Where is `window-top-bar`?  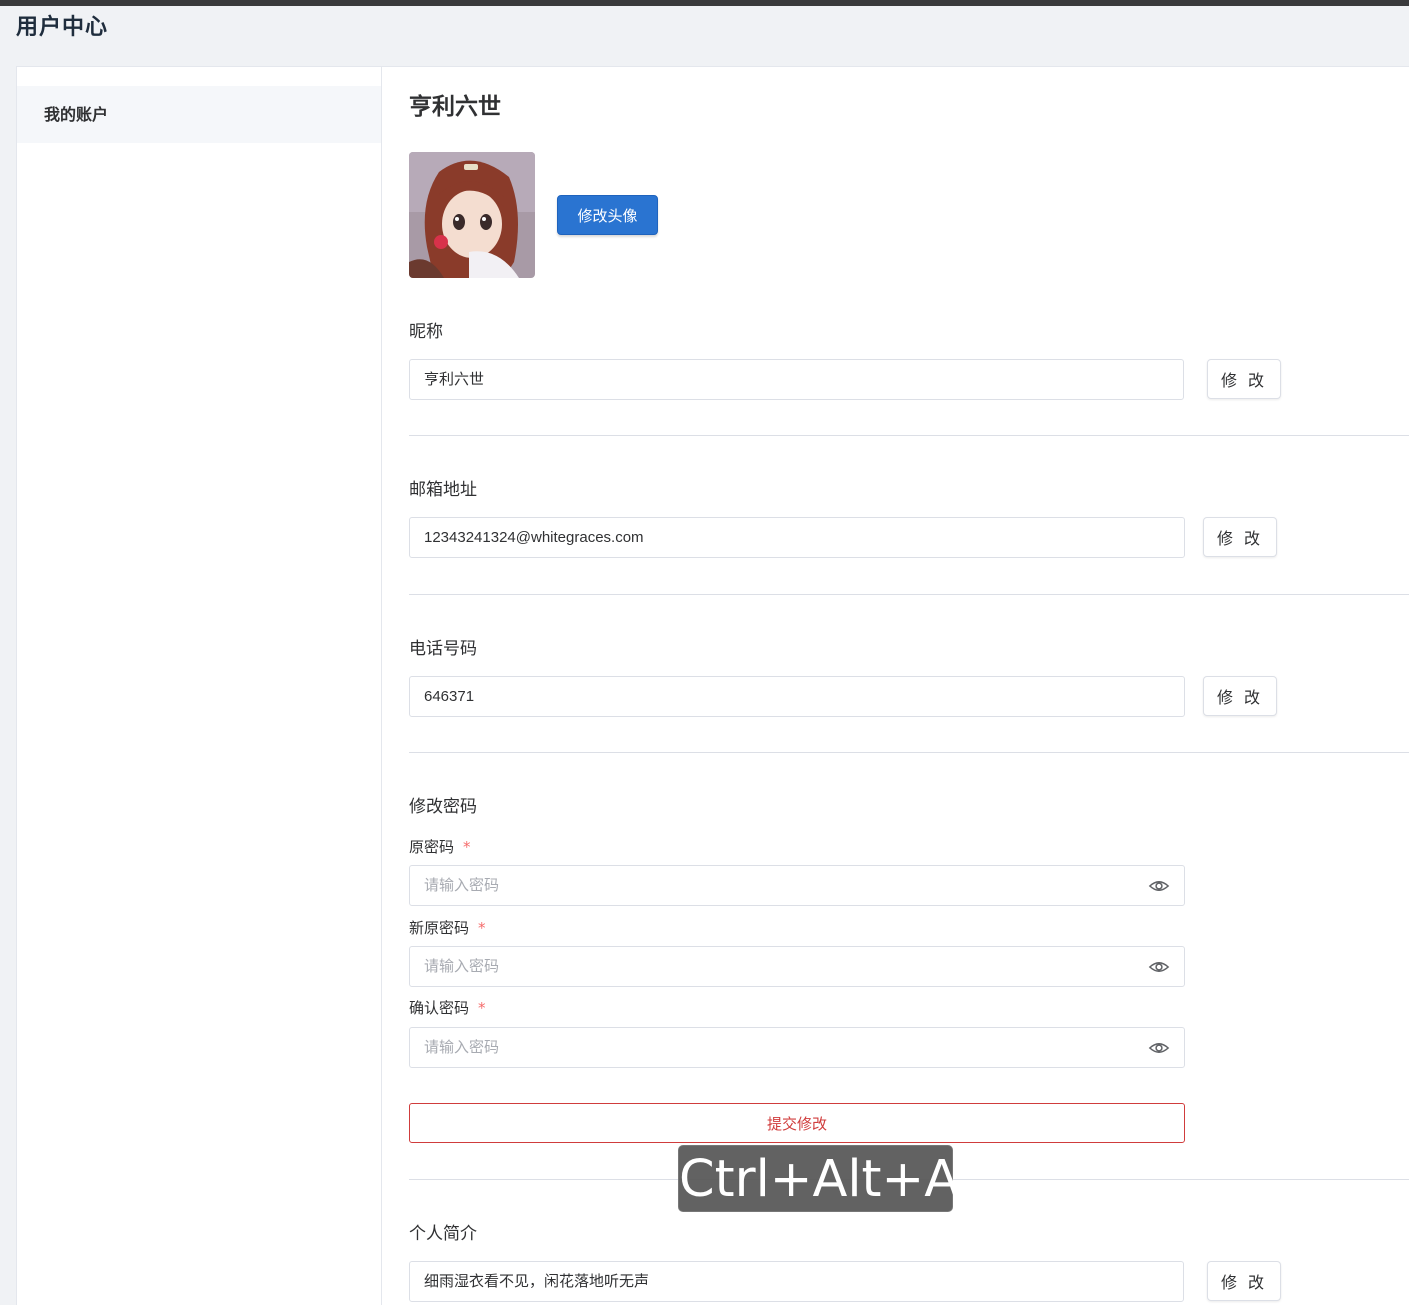
window-top-bar is located at coordinates (704, 3).